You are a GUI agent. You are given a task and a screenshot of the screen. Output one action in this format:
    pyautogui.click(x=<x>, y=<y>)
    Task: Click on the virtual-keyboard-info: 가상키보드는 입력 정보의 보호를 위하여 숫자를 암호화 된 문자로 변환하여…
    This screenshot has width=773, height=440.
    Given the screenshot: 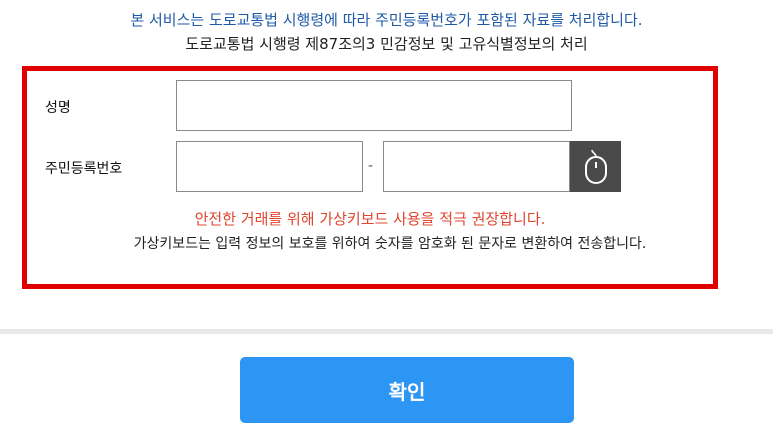 What is the action you would take?
    pyautogui.click(x=390, y=244)
    